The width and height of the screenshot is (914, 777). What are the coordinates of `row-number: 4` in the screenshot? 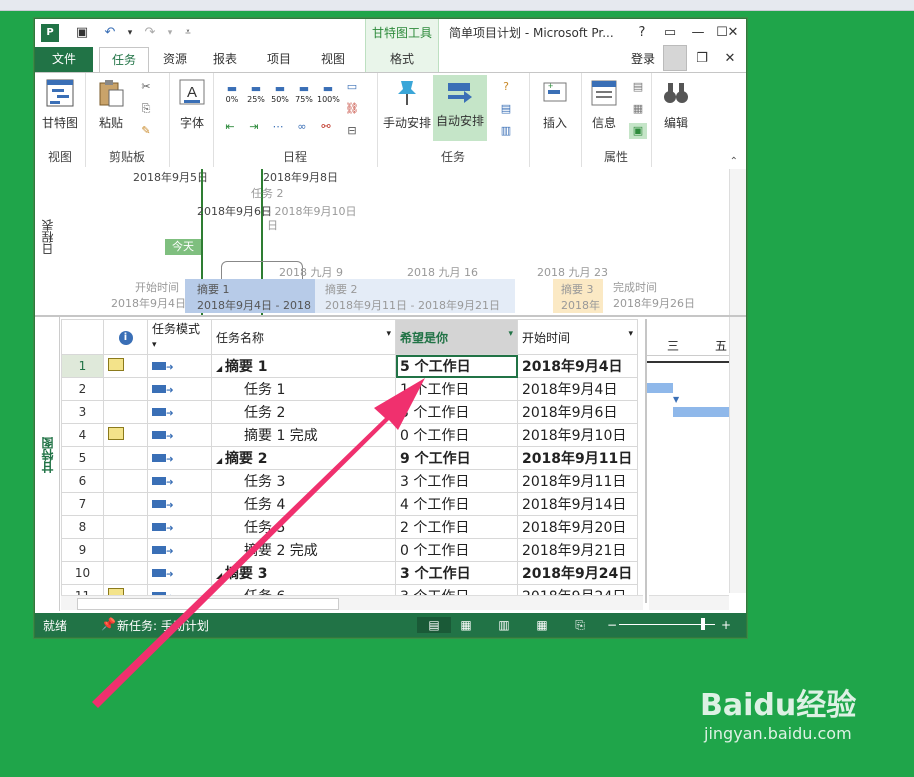 It's located at (82, 435).